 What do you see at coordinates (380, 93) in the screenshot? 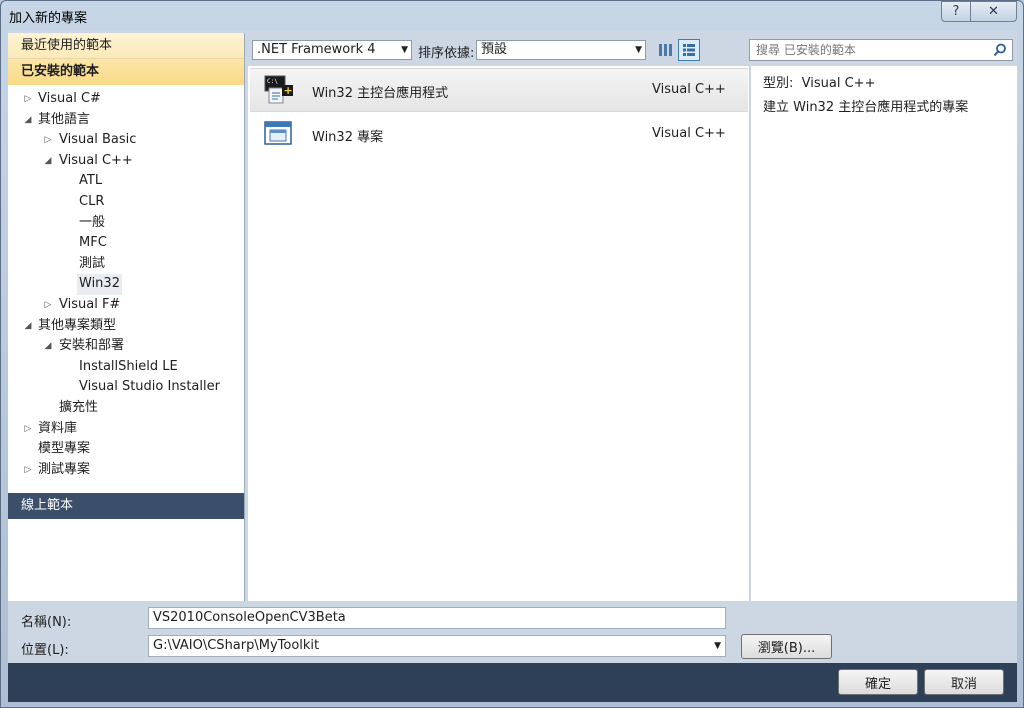
I see `template-name: Win32 主控台應用程式` at bounding box center [380, 93].